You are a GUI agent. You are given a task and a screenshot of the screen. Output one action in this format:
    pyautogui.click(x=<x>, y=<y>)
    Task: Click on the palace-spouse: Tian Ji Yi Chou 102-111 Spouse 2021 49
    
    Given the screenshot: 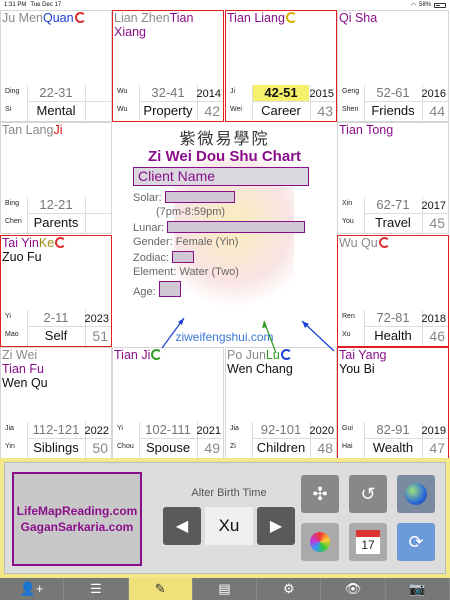 What is the action you would take?
    pyautogui.click(x=168, y=403)
    